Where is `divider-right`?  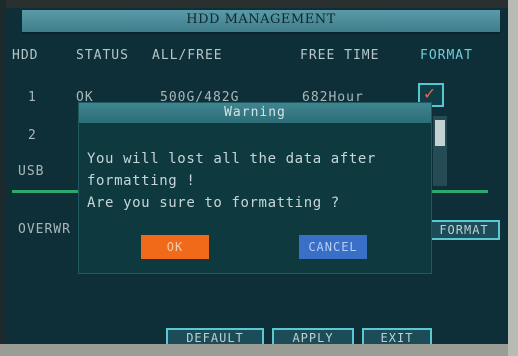
divider-right is located at coordinates (457, 191).